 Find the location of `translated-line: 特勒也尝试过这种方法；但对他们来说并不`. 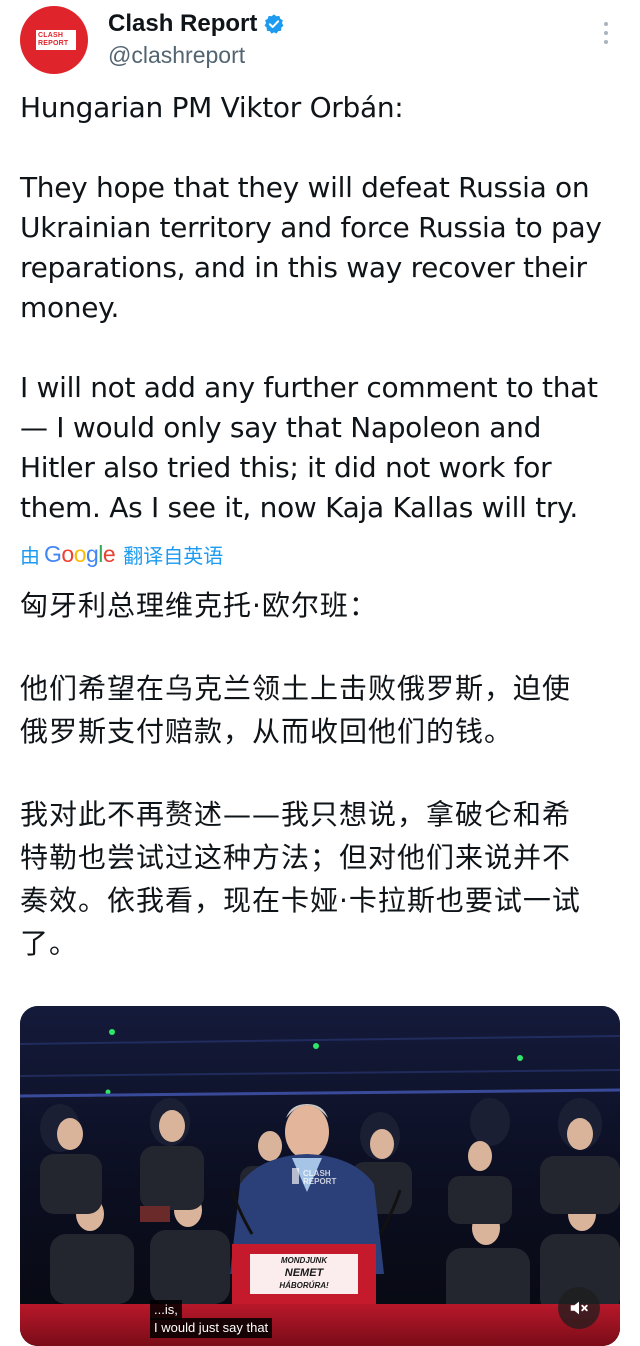

translated-line: 特勒也尝试过这种方法；但对他们来说并不 is located at coordinates (296, 857).